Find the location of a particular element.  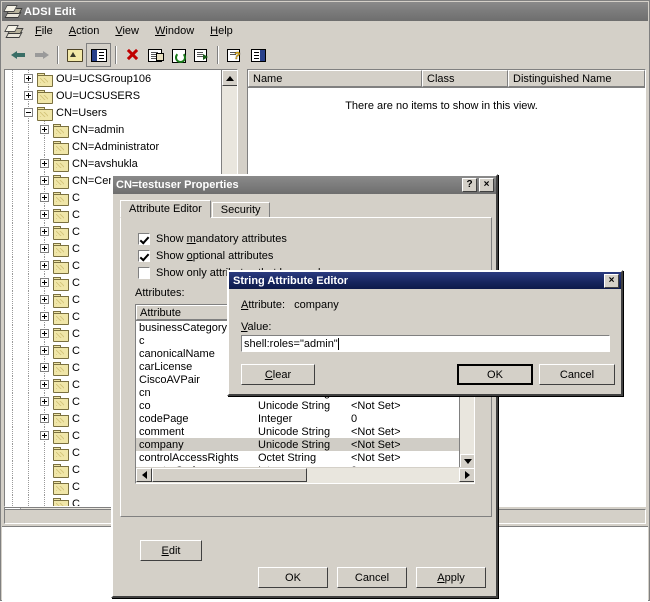

up-one-level-button is located at coordinates (74, 55).